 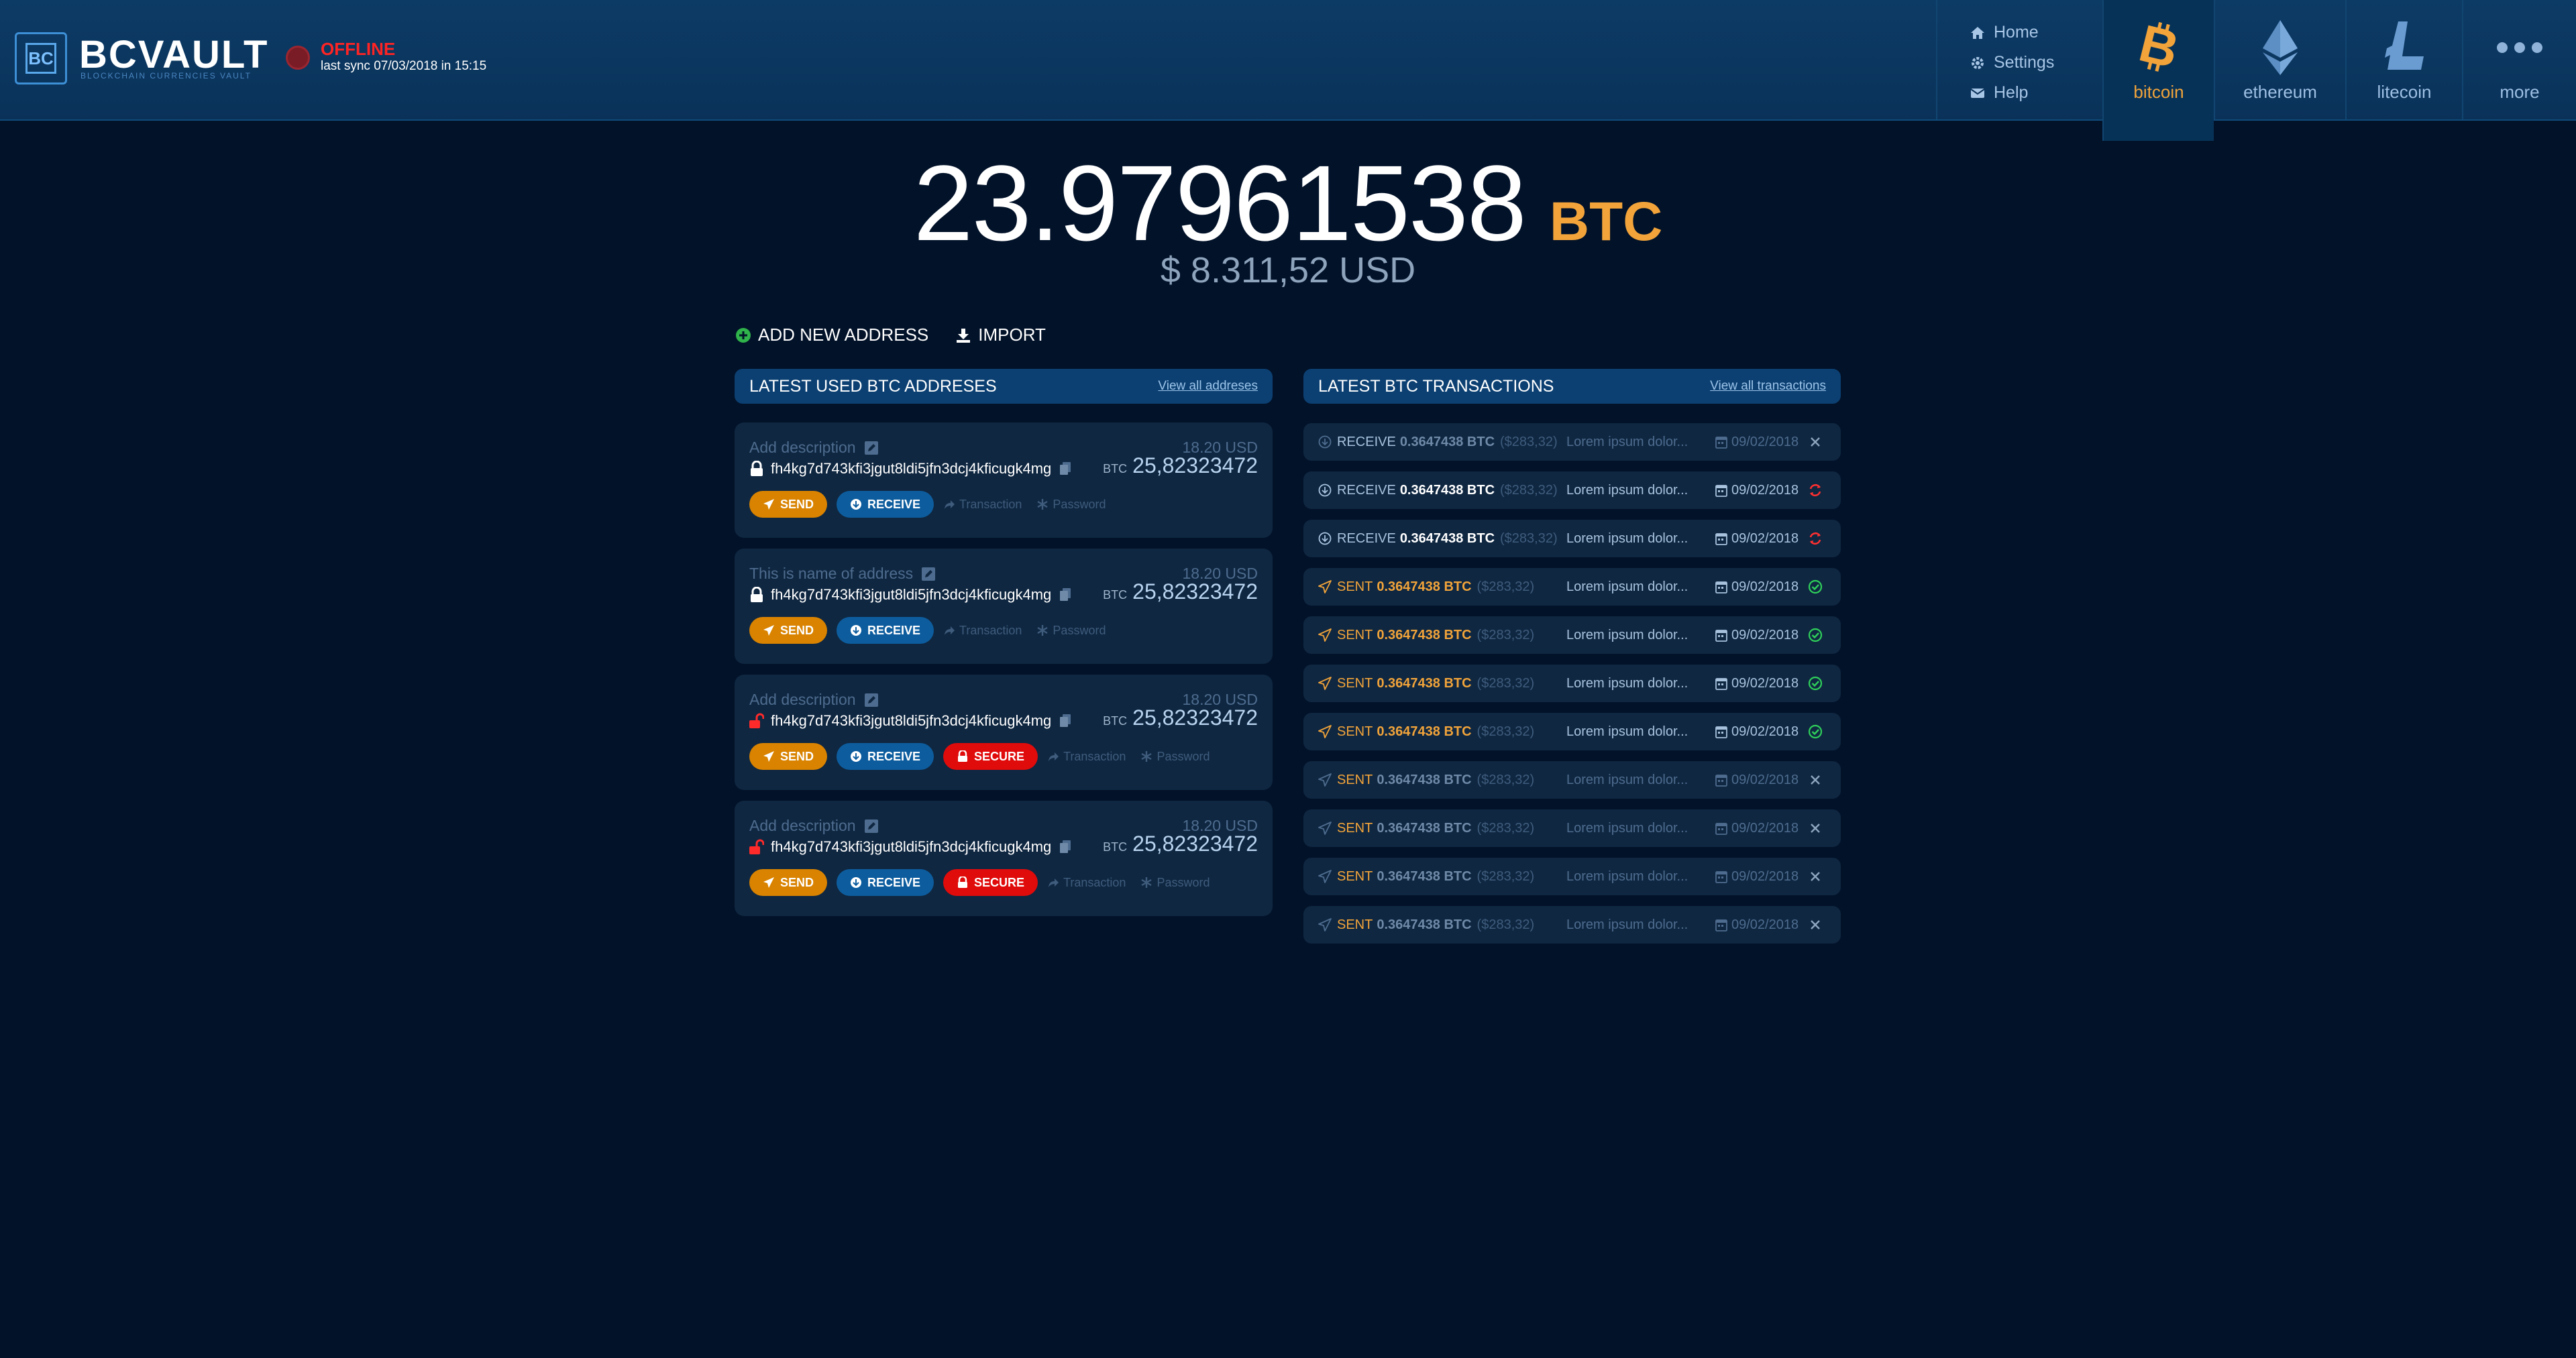 I want to click on import-button: IMPORT, so click(x=1000, y=335).